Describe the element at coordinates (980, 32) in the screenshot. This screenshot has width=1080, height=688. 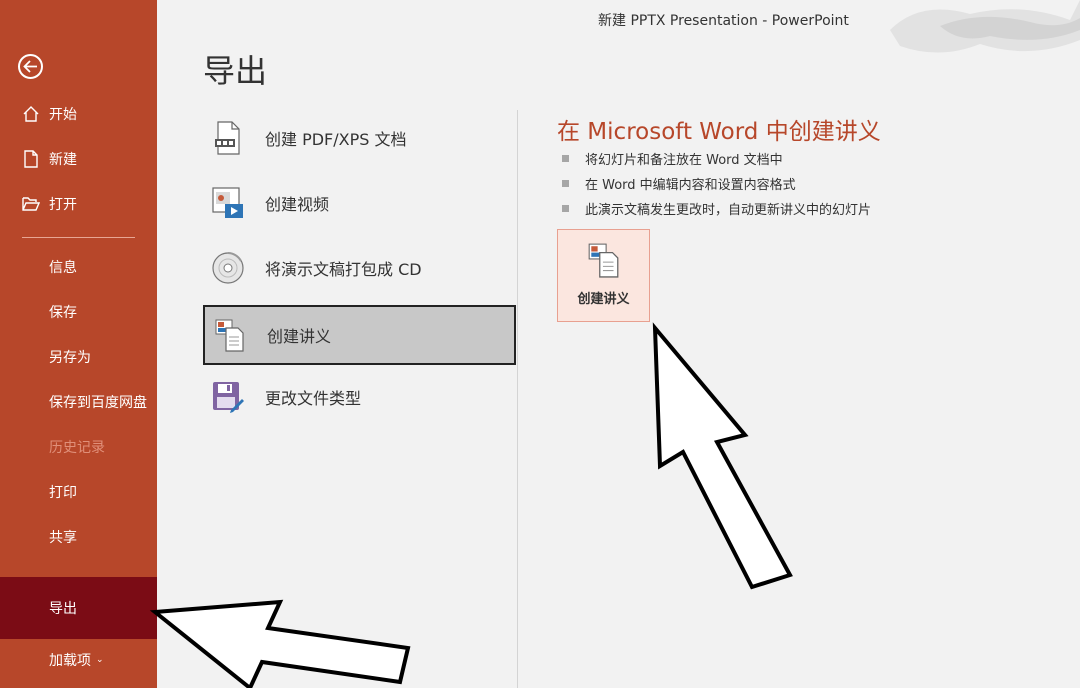
I see `title-decoration` at that location.